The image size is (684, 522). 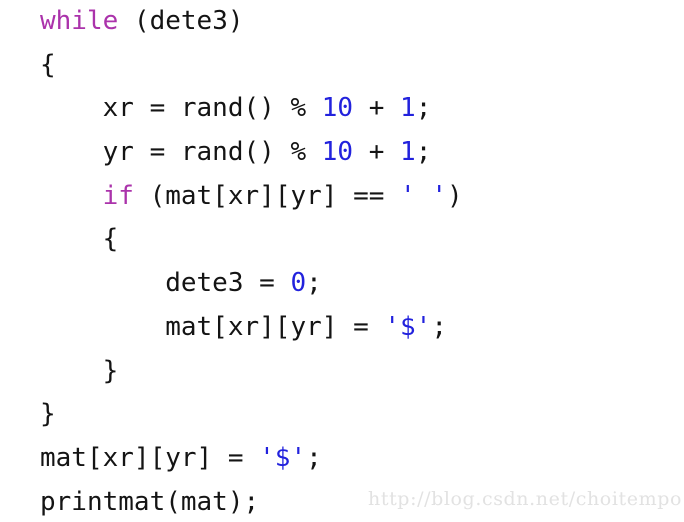 What do you see at coordinates (298, 283) in the screenshot?
I see `code-token-number: 0` at bounding box center [298, 283].